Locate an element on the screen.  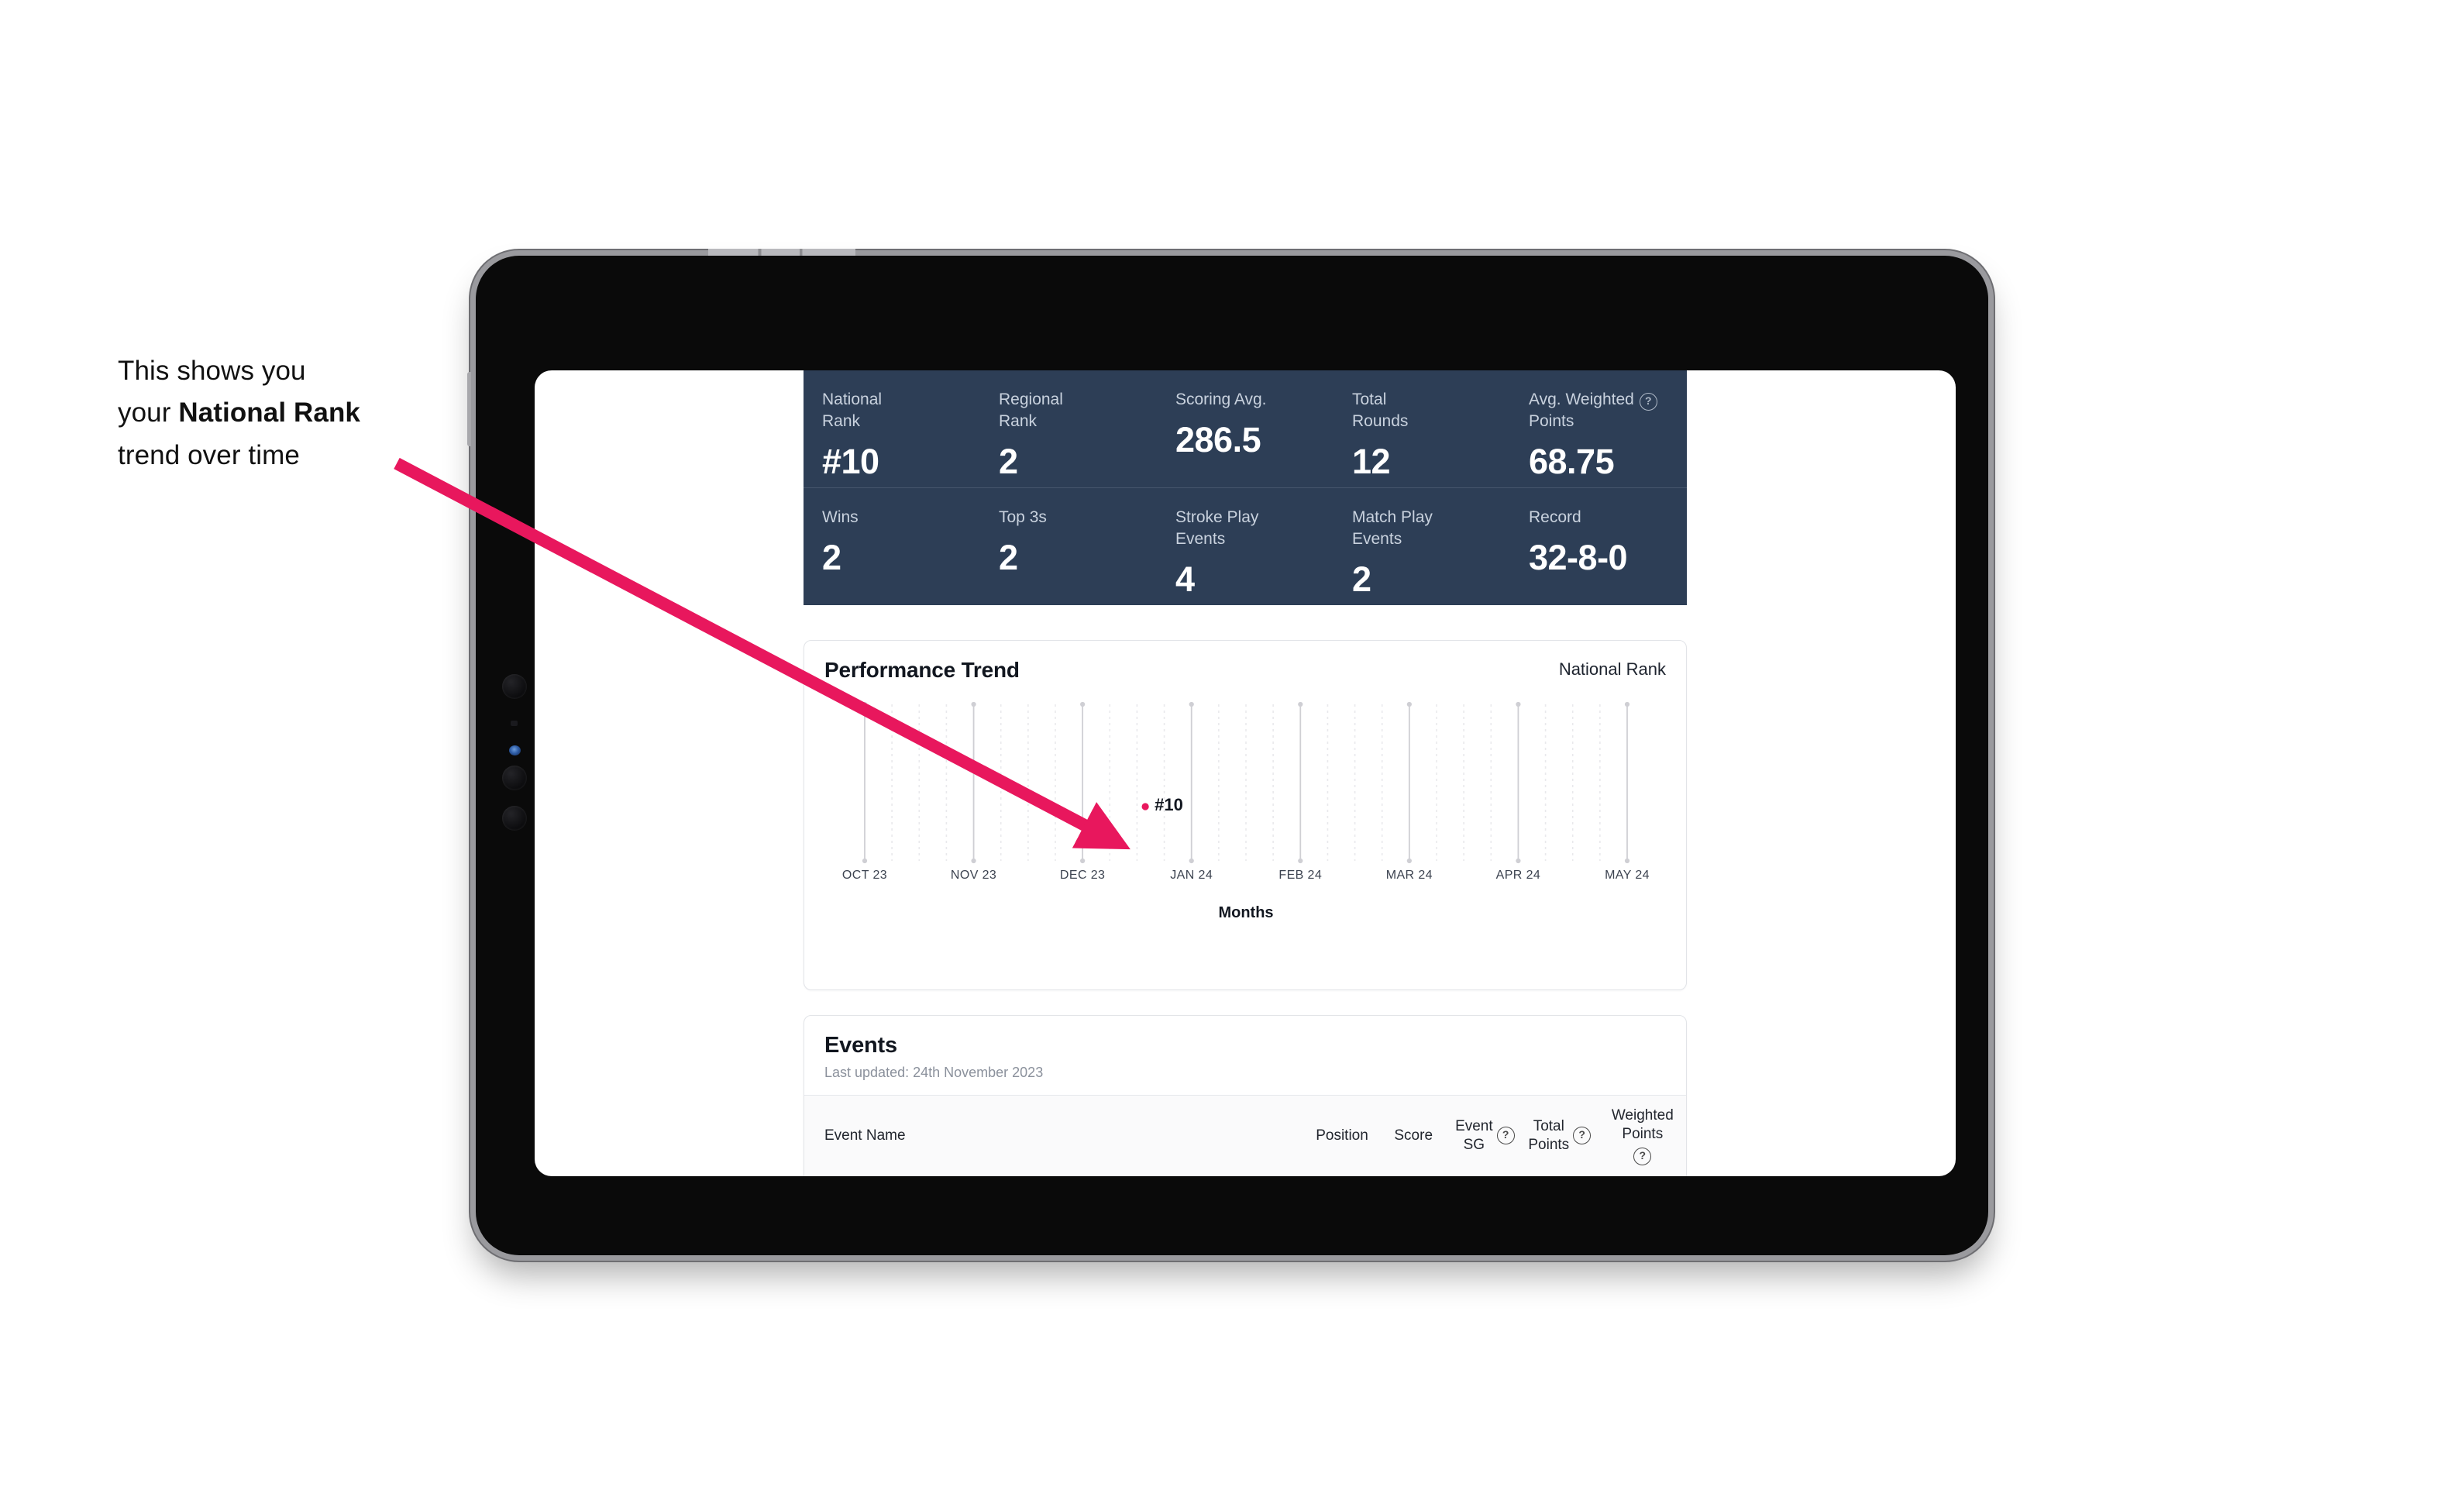
stat-label-text: Record is located at coordinates (1555, 517).